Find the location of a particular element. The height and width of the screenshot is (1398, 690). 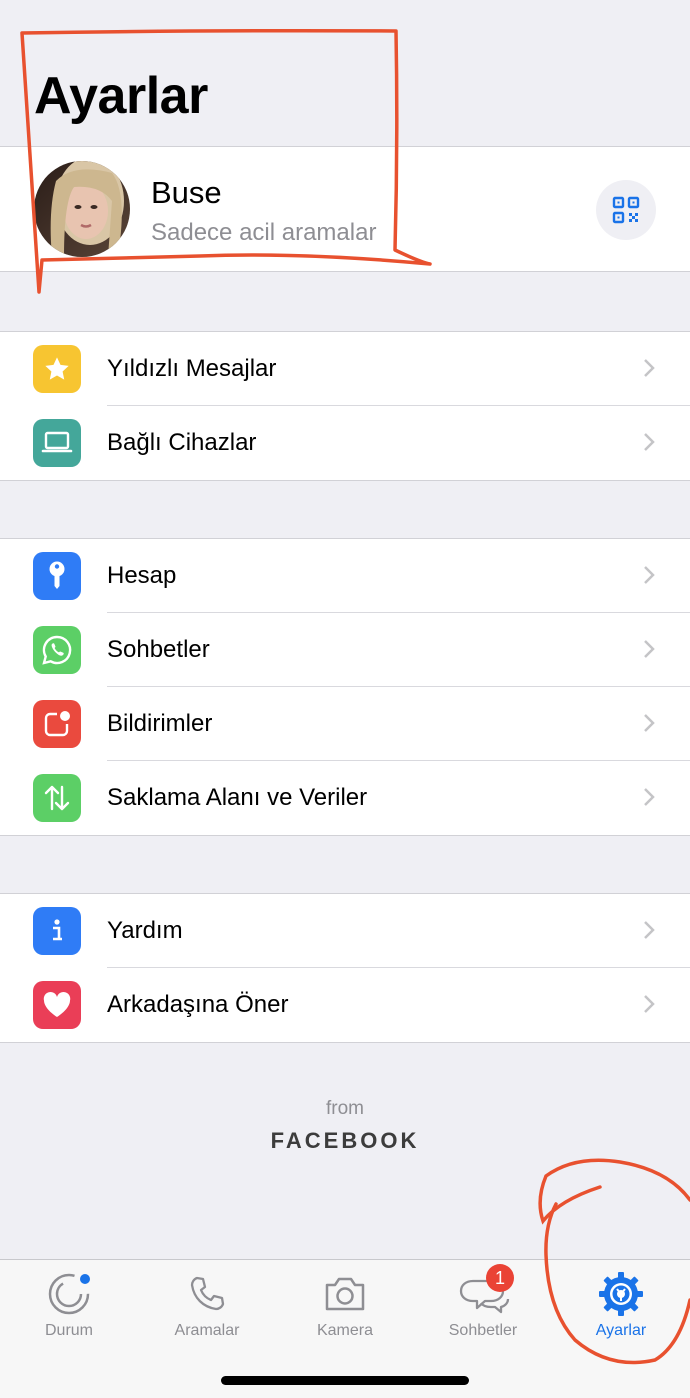

menu-item-notifications: Bildirimler is located at coordinates (345, 724).